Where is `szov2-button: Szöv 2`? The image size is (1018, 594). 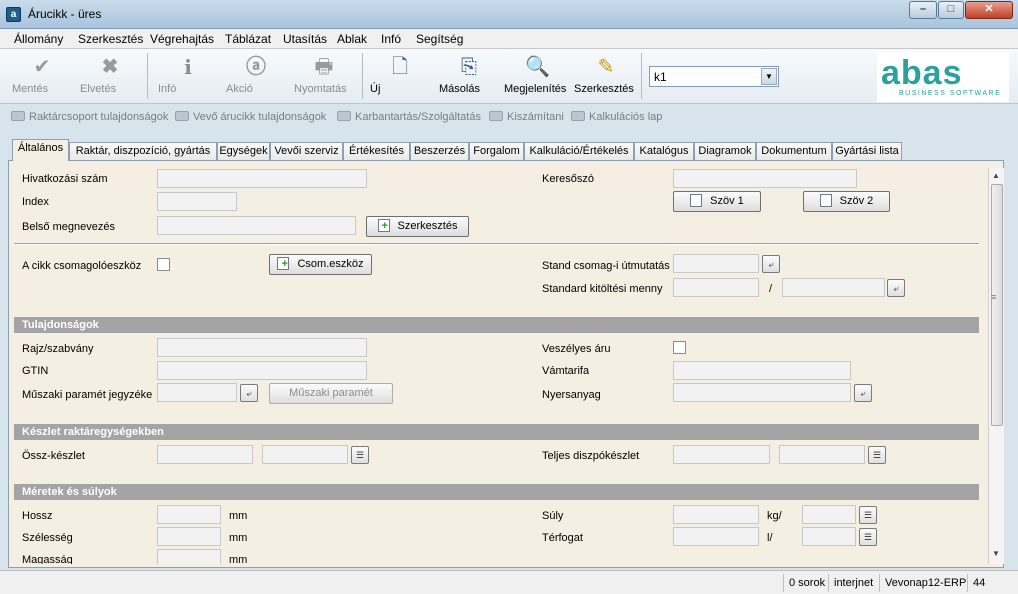
szov2-button: Szöv 2 is located at coordinates (846, 201).